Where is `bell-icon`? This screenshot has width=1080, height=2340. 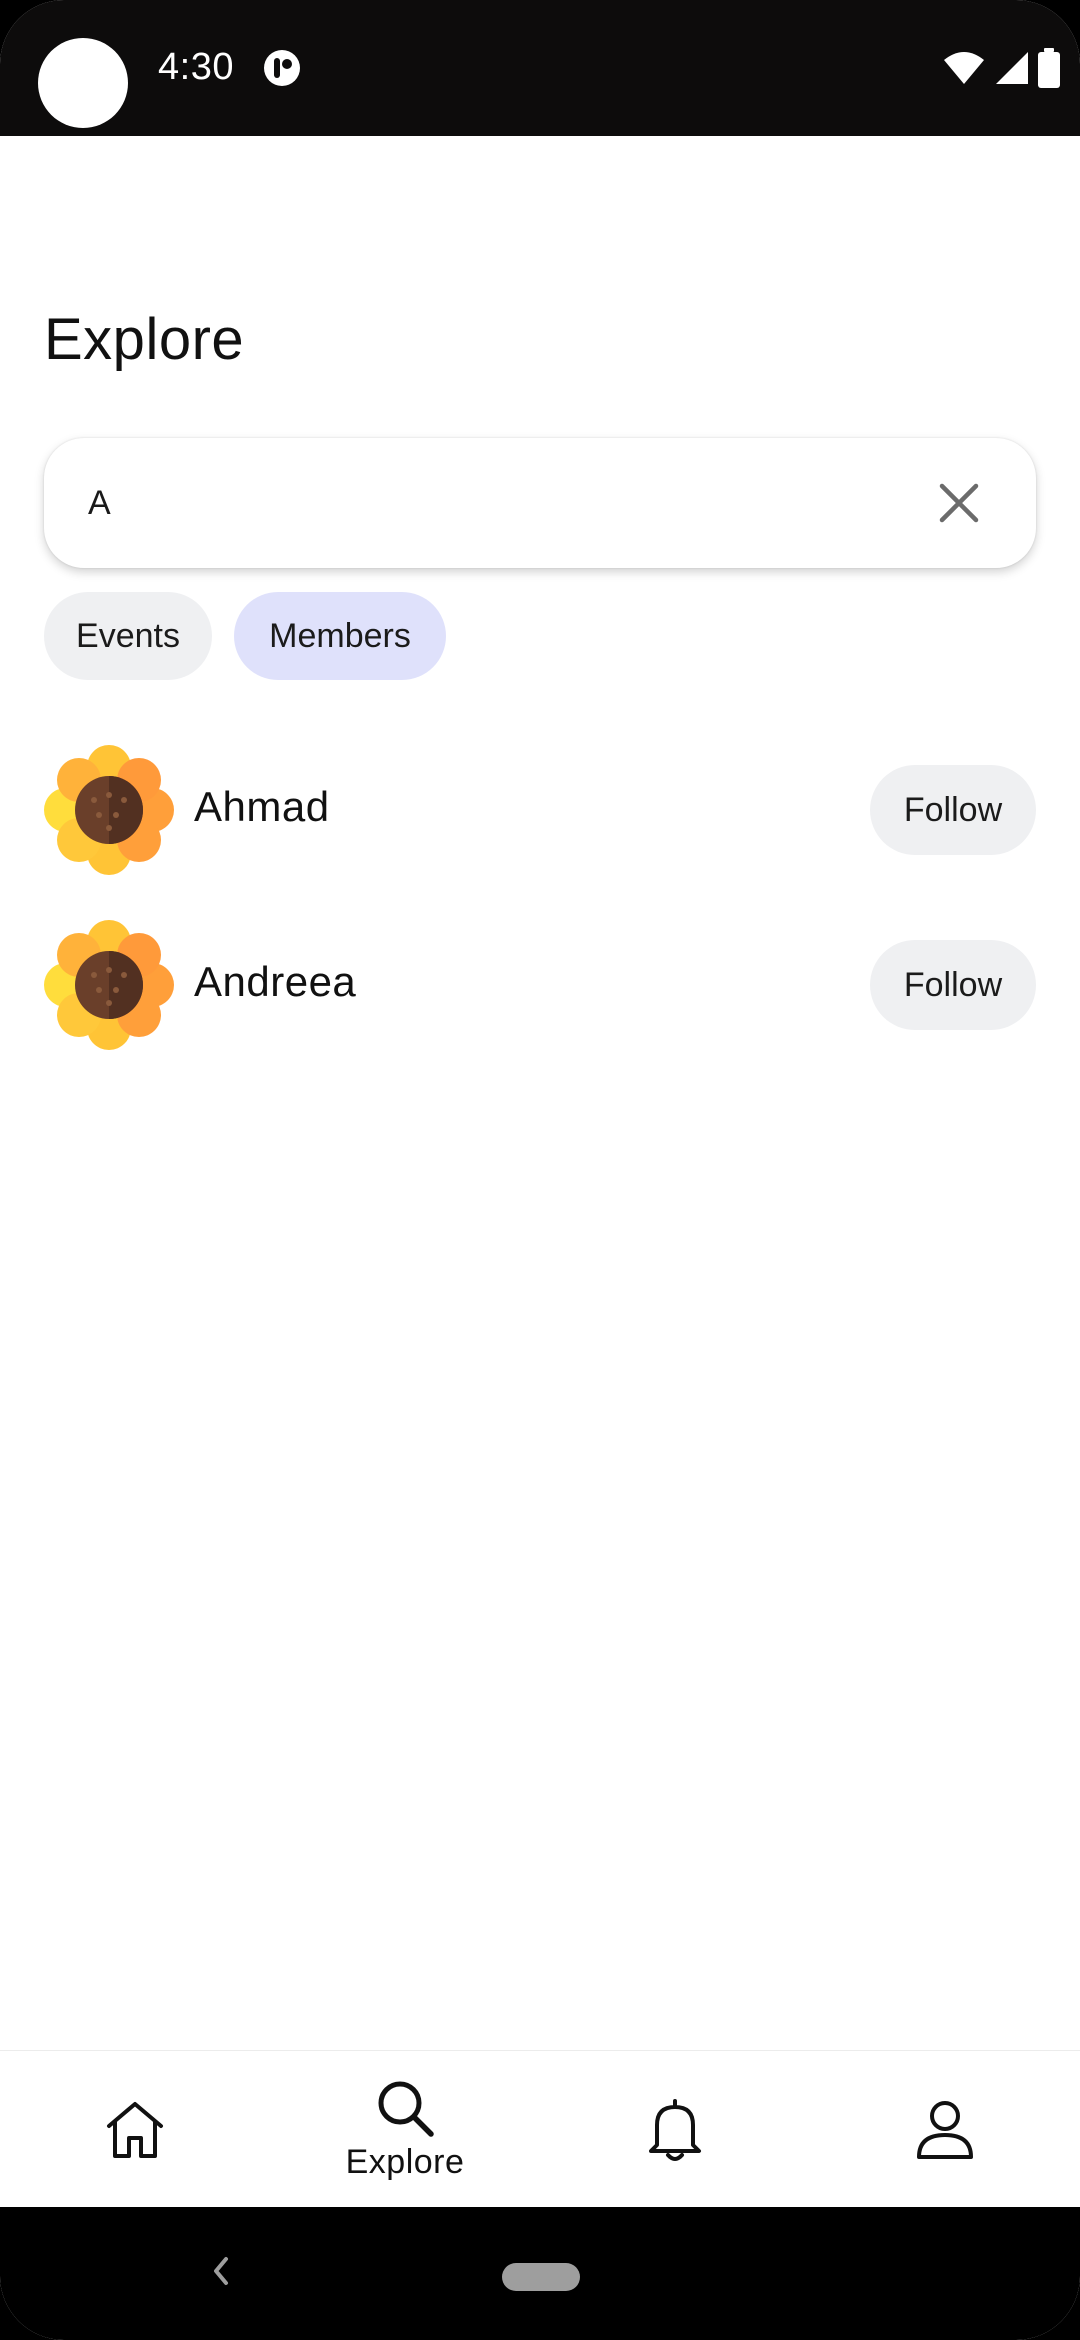
bell-icon is located at coordinates (675, 2129).